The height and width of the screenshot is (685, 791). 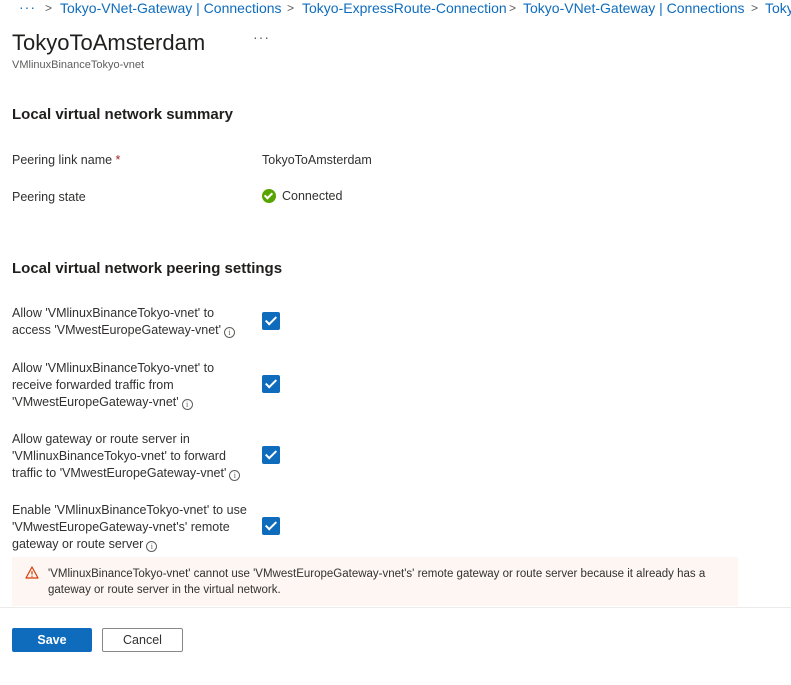 I want to click on breadcrumb-link-gateway-connections: Tokyo-VNet-Gateway | Connections, so click(x=171, y=8).